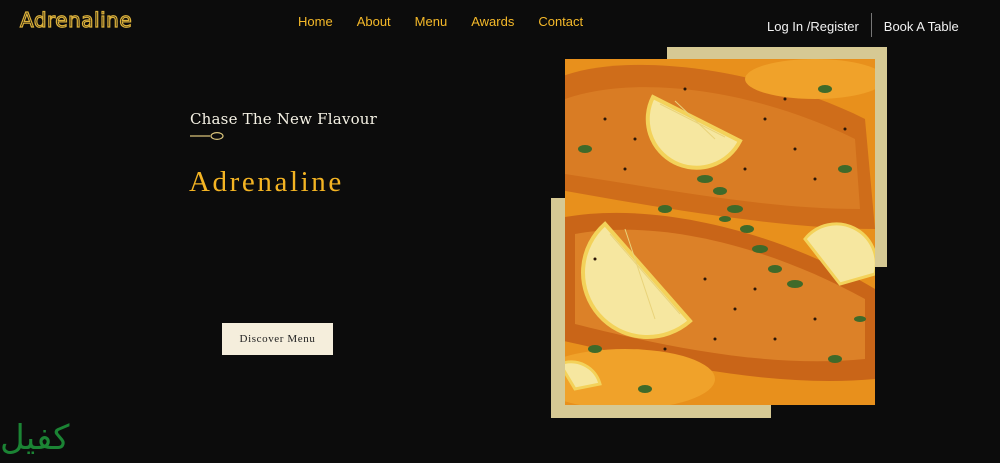 The width and height of the screenshot is (1000, 463). I want to click on main-nav: Home About Menu Awards Contact, so click(440, 21).